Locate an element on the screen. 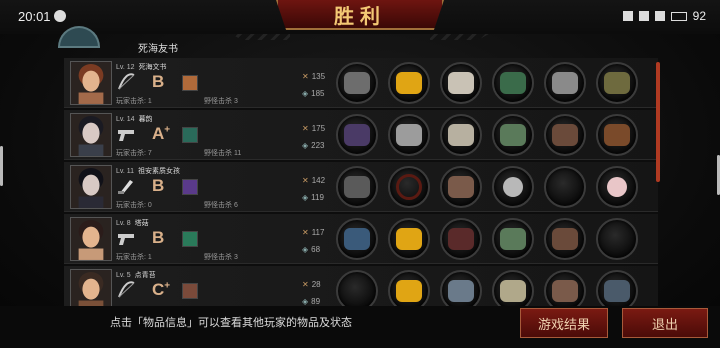  player-name: 点青苔 is located at coordinates (145, 275).